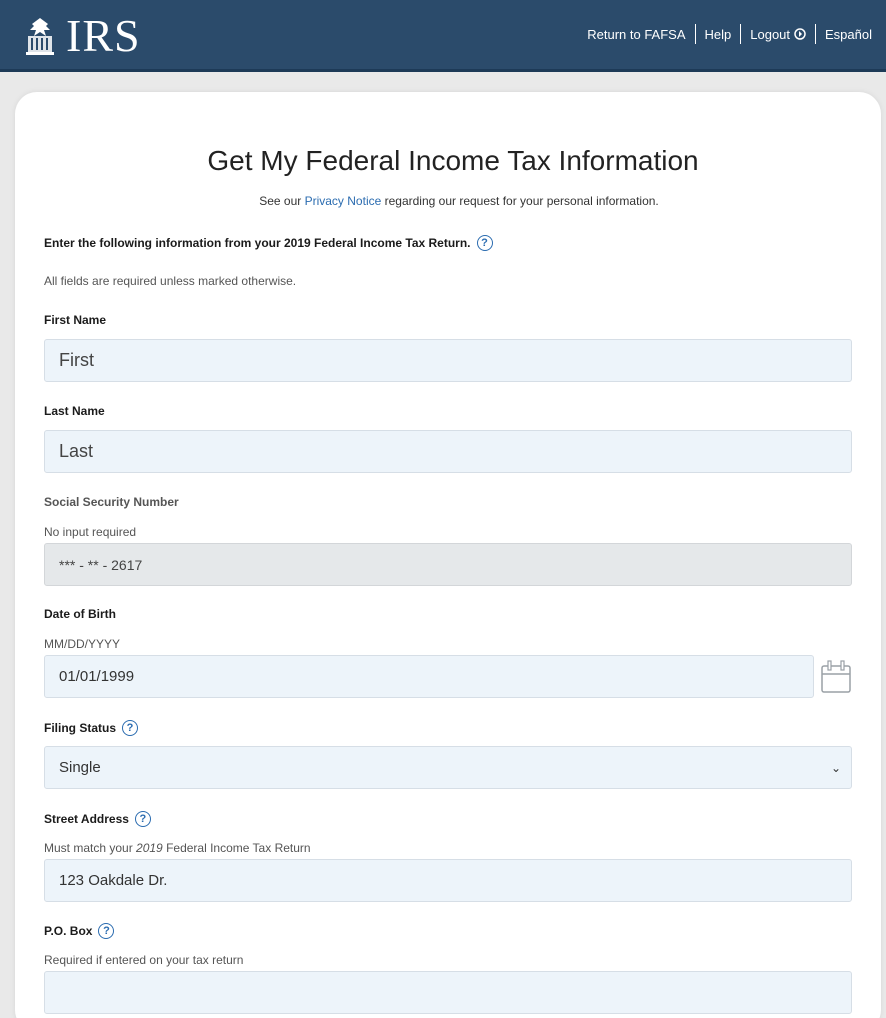 This screenshot has width=886, height=1018. Describe the element at coordinates (448, 360) in the screenshot. I see `first-name-field: First` at that location.